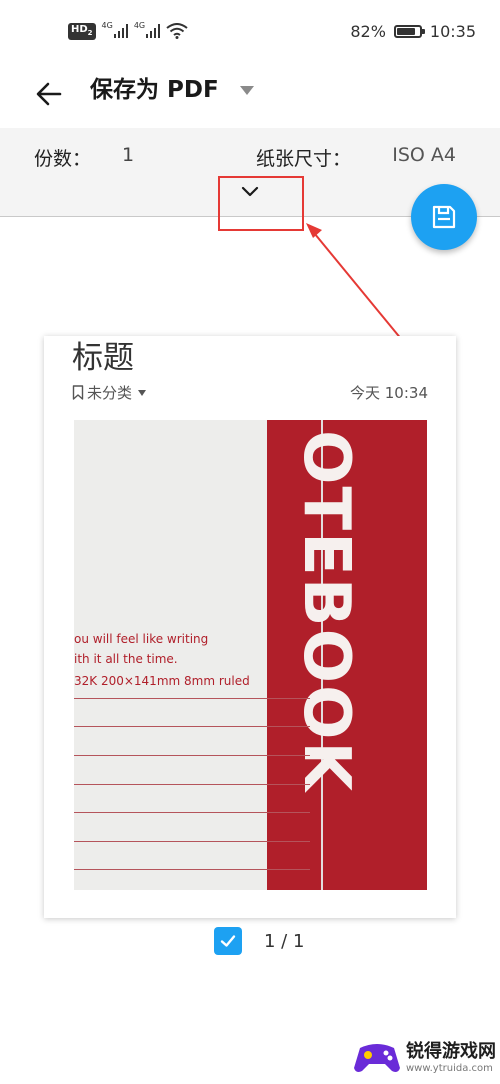 Image resolution: width=500 pixels, height=1084 pixels. What do you see at coordinates (154, 90) in the screenshot?
I see `printer-title: 保存为 PDF` at bounding box center [154, 90].